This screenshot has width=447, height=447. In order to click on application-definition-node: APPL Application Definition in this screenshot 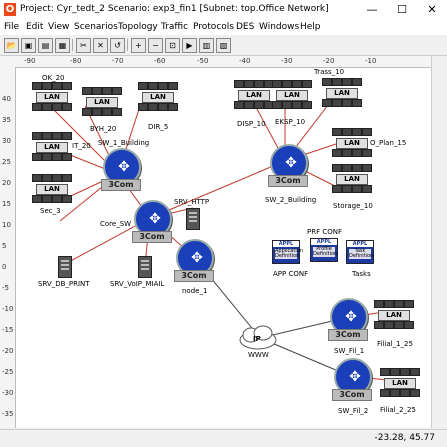, I will do `click(287, 252)`.